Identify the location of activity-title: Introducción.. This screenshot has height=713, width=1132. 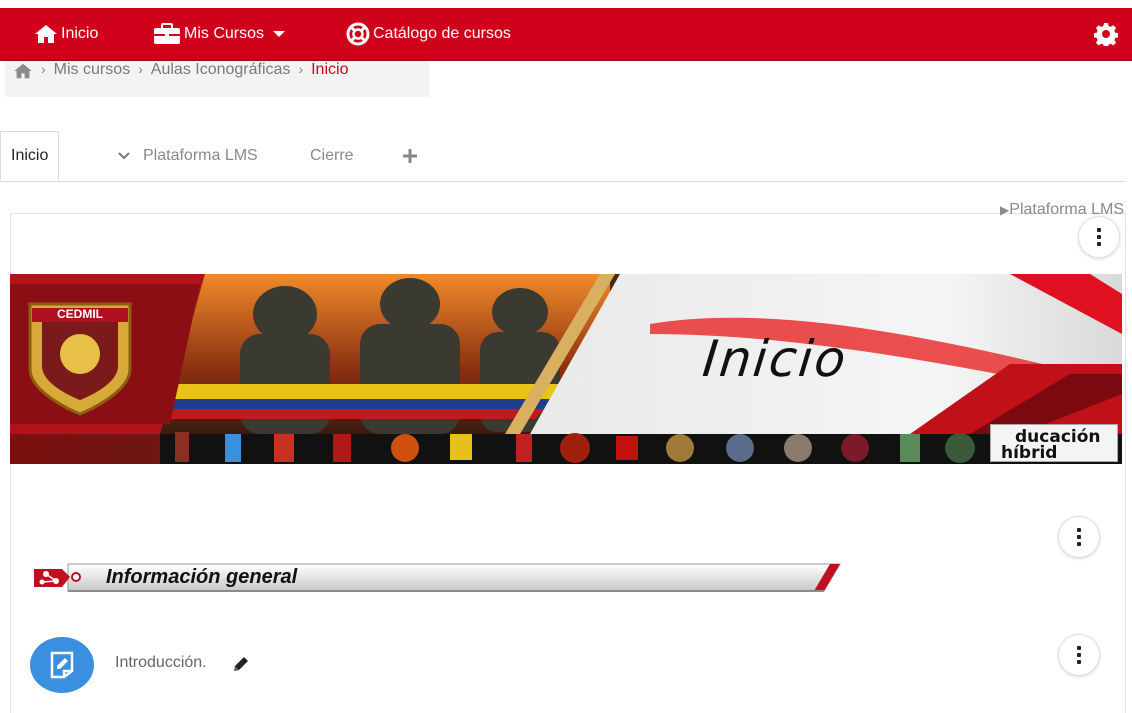
(161, 663).